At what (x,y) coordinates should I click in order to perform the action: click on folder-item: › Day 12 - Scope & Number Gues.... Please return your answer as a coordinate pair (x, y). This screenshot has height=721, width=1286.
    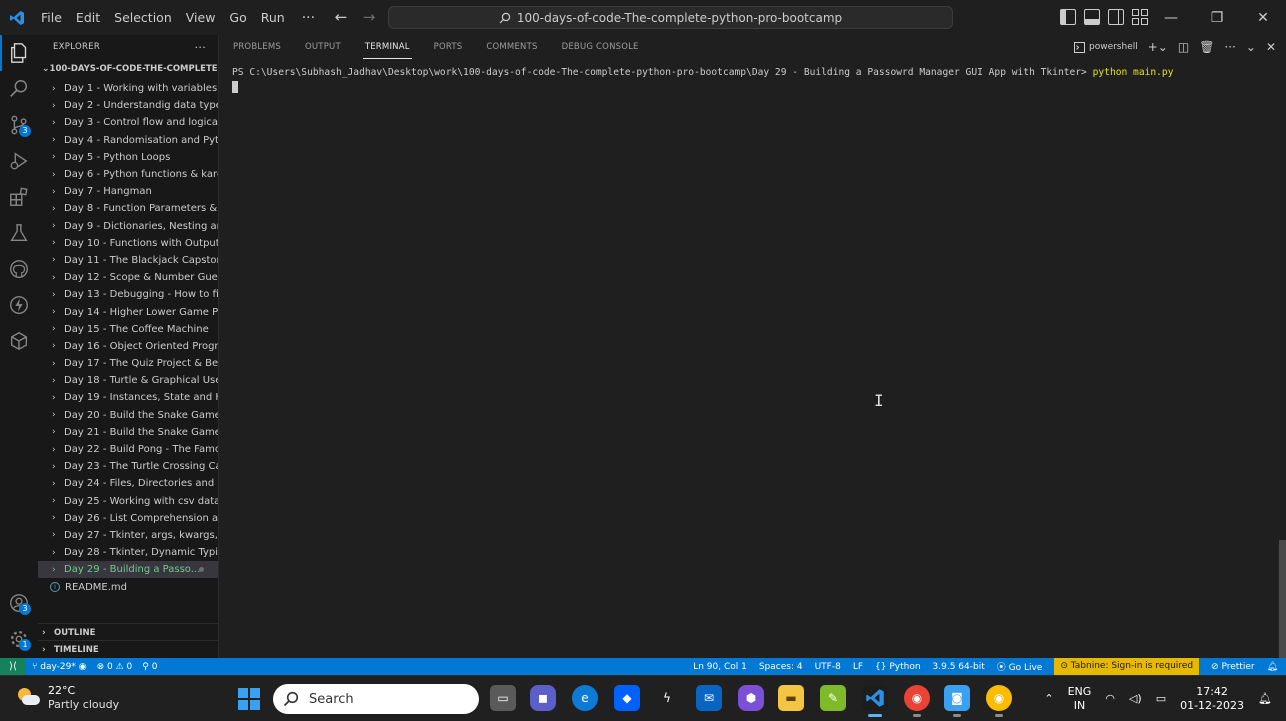
    Looking at the image, I should click on (128, 277).